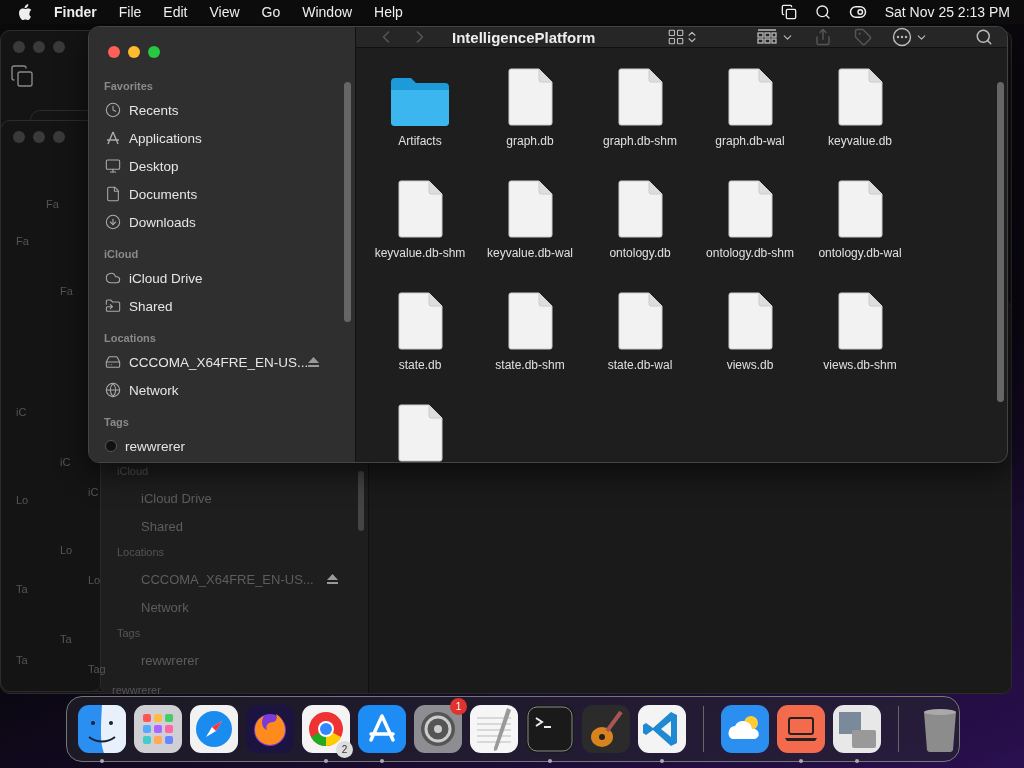 This screenshot has height=768, width=1024. What do you see at coordinates (420, 253) in the screenshot?
I see `file-name: keyvalue.db-shm` at bounding box center [420, 253].